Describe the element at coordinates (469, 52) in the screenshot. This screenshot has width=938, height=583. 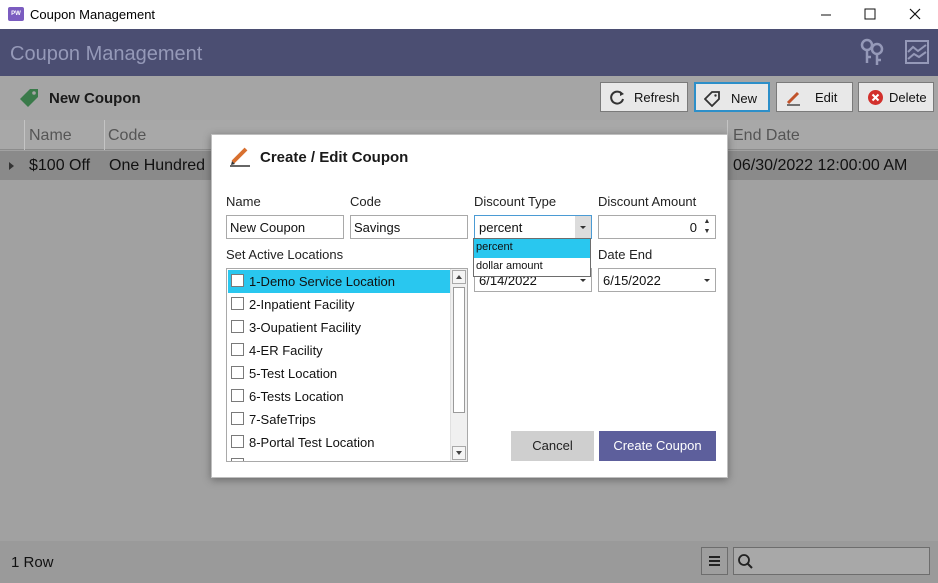
I see `app-header: Coupon Management` at that location.